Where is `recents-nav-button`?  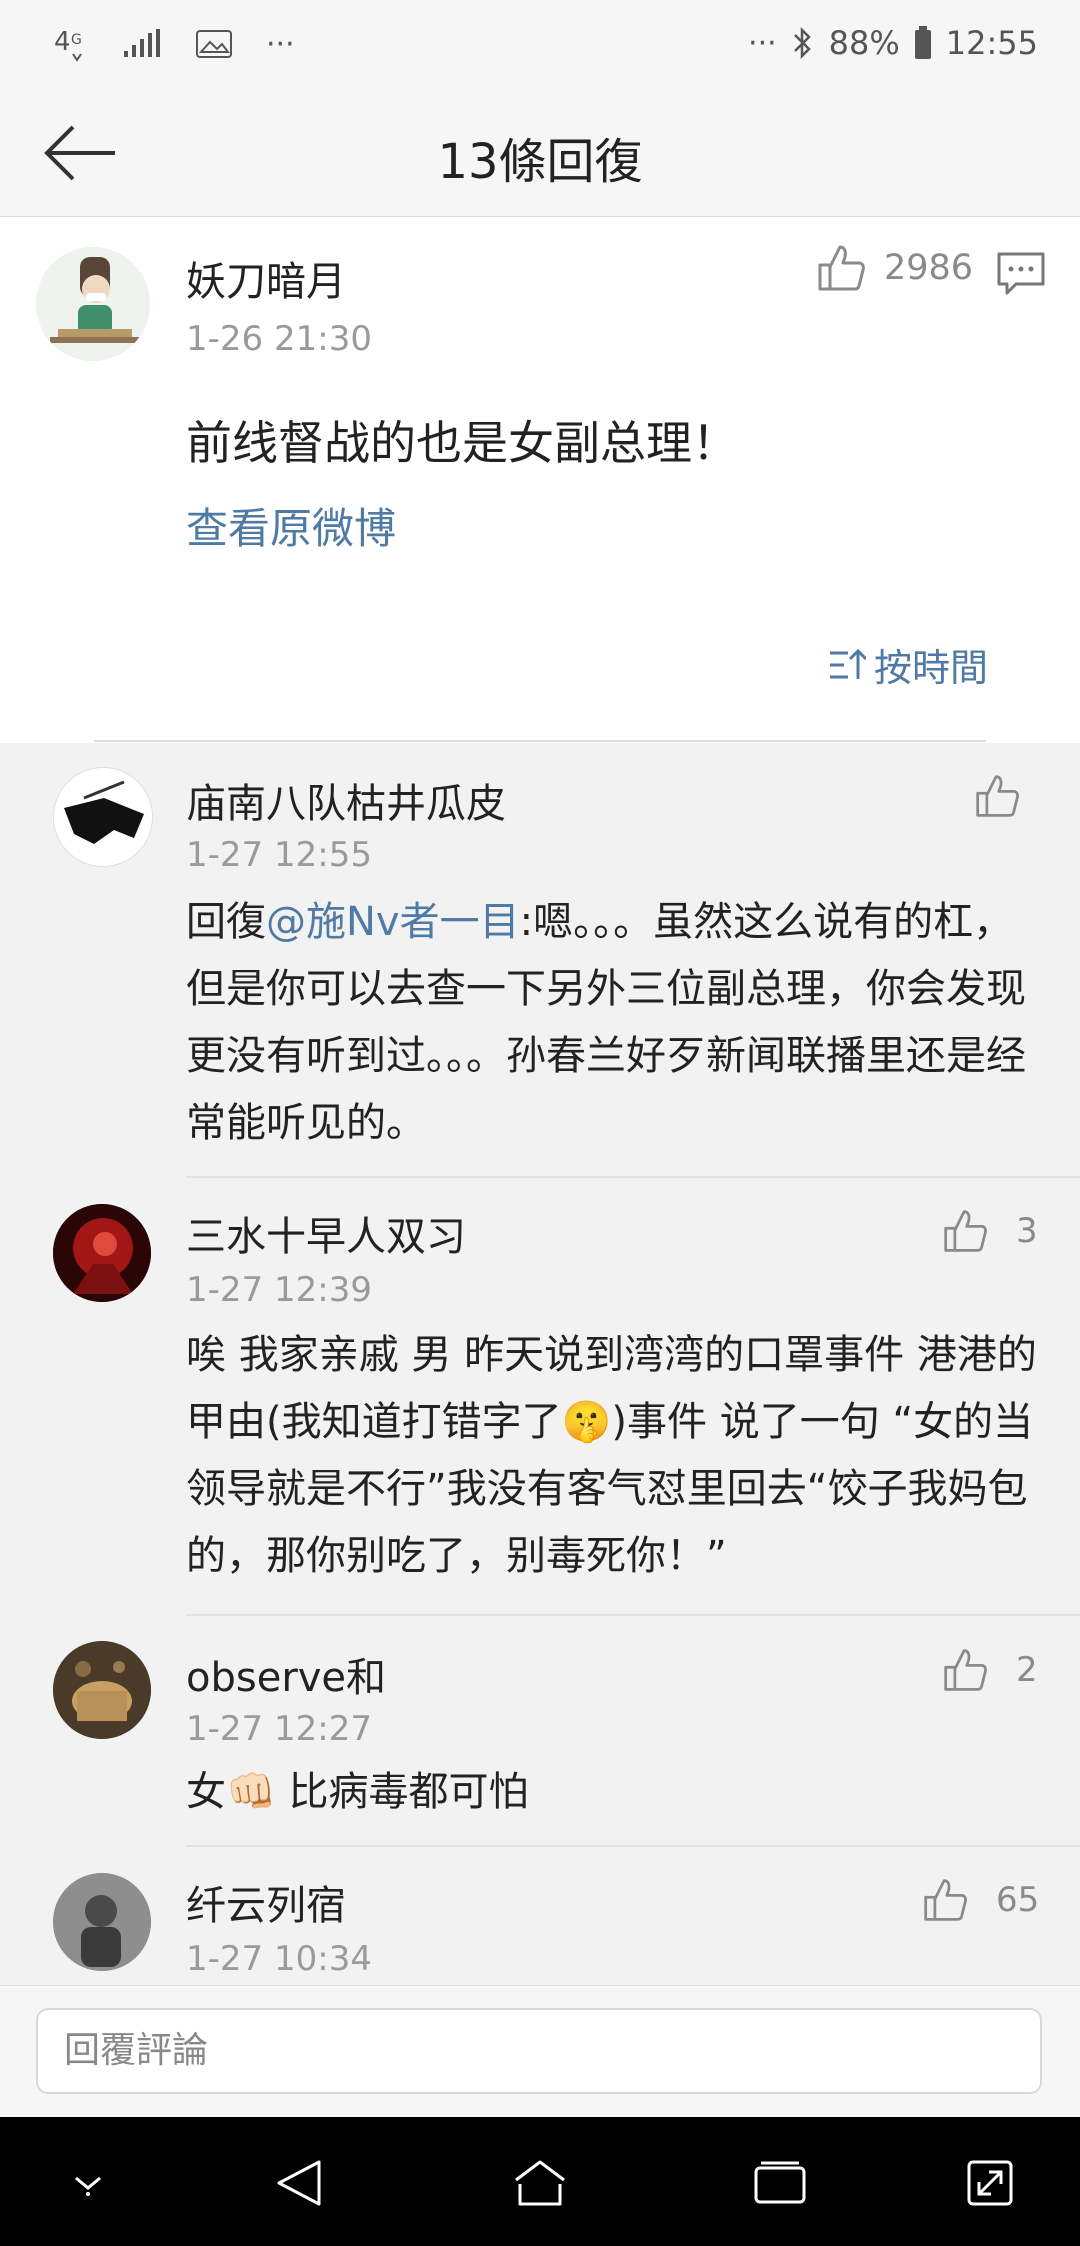
recents-nav-button is located at coordinates (780, 2183).